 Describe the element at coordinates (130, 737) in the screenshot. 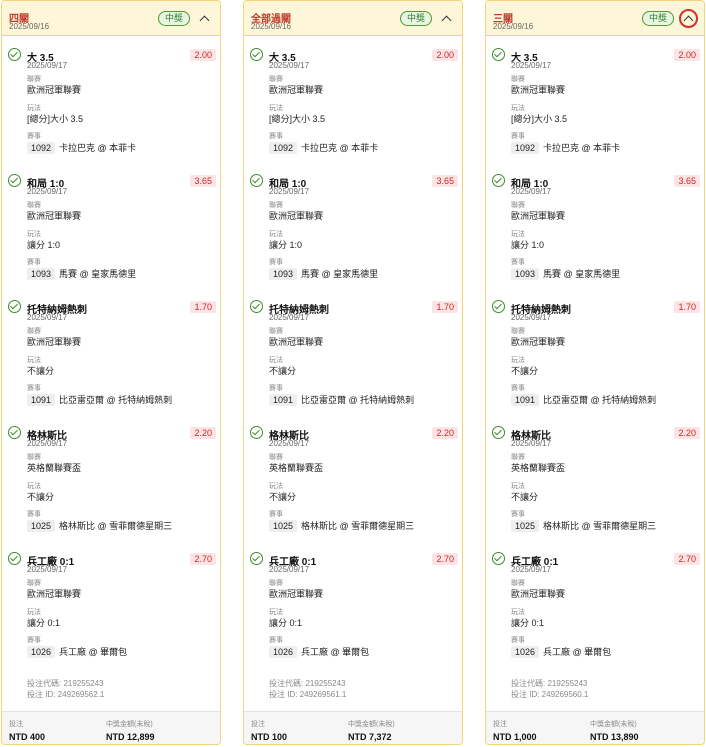

I see `payout-value: NTD 12,899` at that location.